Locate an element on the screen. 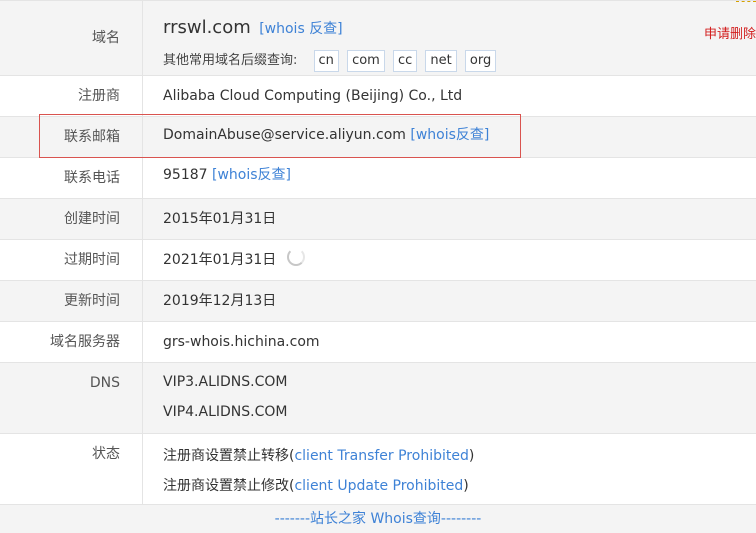 The image size is (756, 533). row-expires: 过期时间 2021年01月31日 is located at coordinates (378, 260).